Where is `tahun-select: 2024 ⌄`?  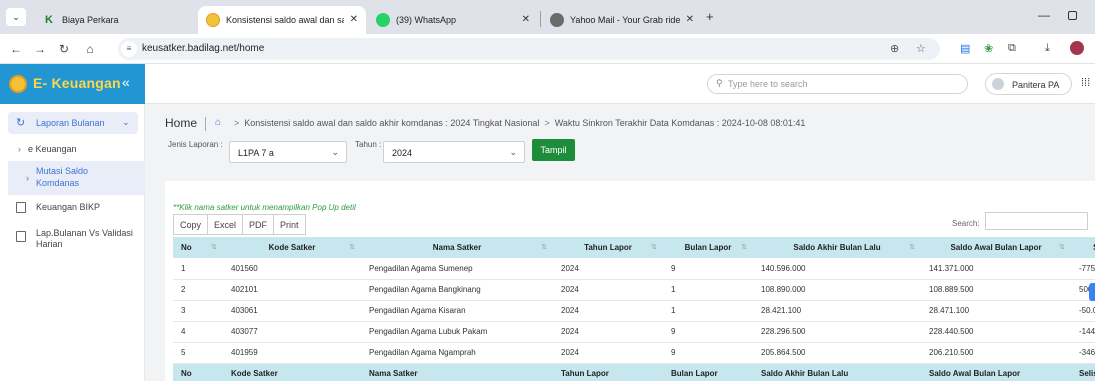
tahun-select: 2024 ⌄ is located at coordinates (454, 152).